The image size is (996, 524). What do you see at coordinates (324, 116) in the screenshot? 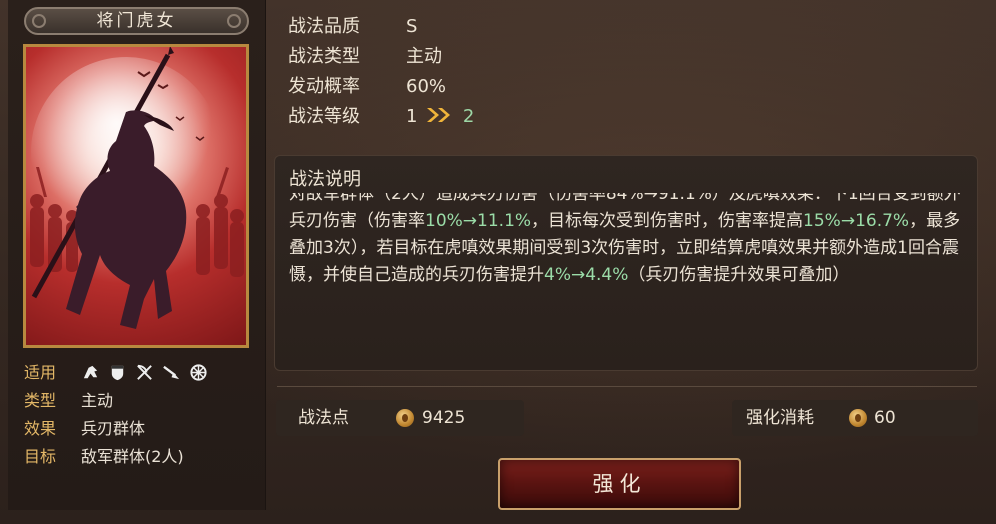
I see `level-label: 战法等级` at bounding box center [324, 116].